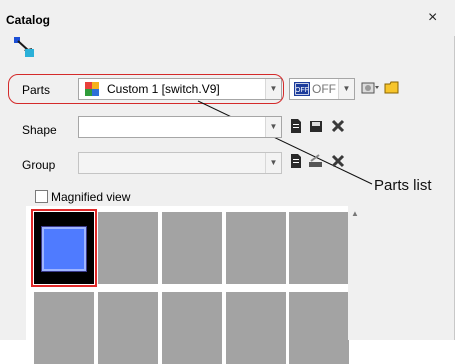 The height and width of the screenshot is (364, 458). Describe the element at coordinates (41, 196) in the screenshot. I see `magnified-view-checkbox` at that location.